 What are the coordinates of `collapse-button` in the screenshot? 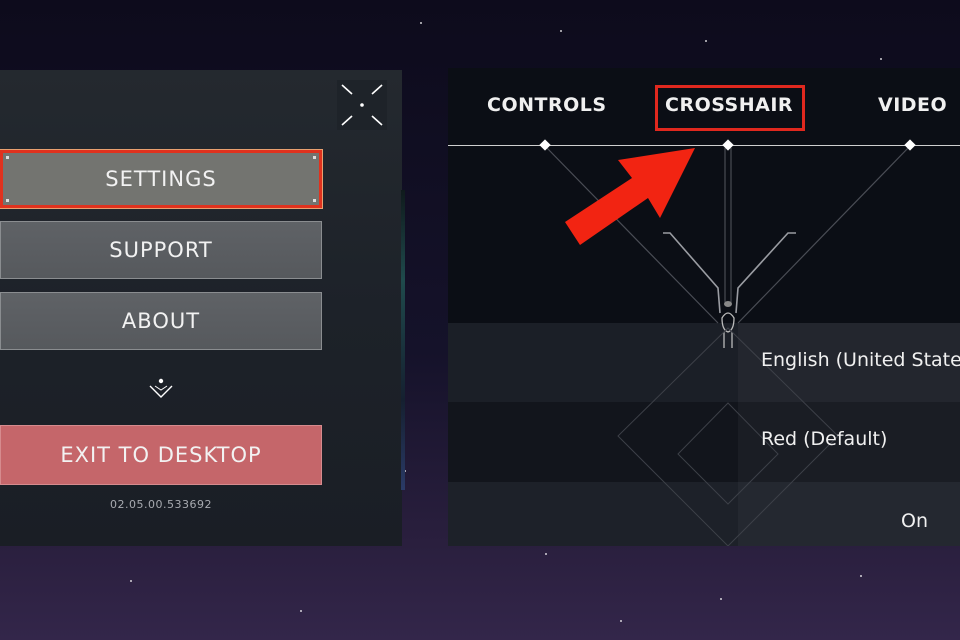 It's located at (362, 105).